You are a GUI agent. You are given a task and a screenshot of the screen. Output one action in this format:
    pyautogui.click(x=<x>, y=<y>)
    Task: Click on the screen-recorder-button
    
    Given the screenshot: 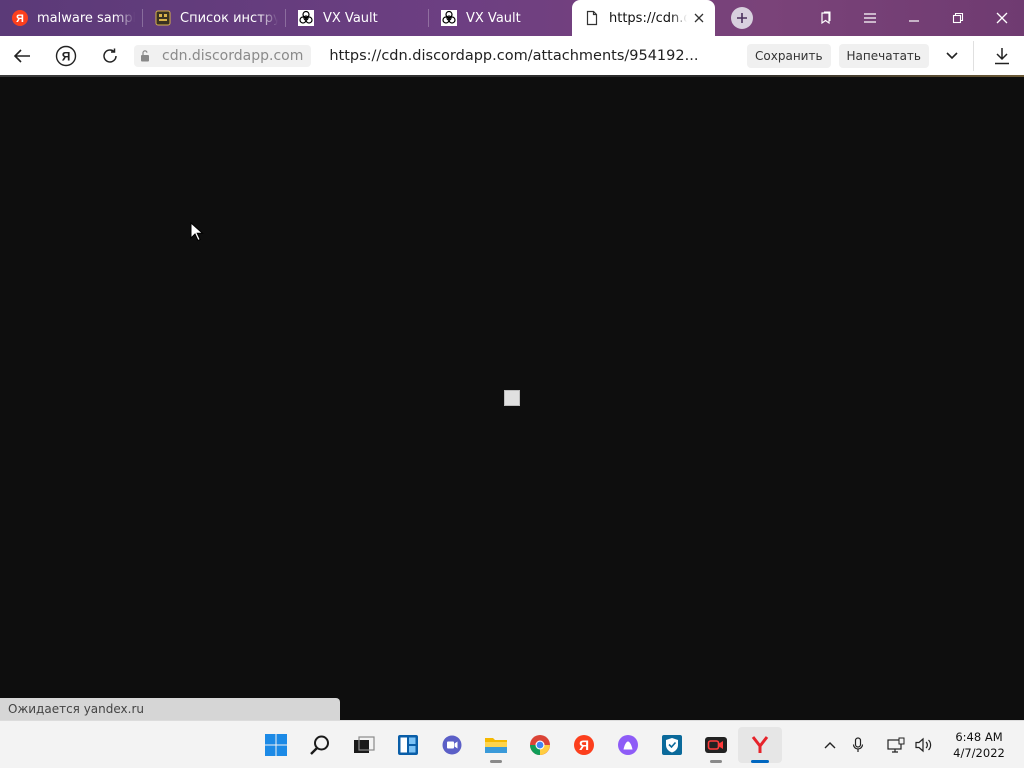 What is the action you would take?
    pyautogui.click(x=716, y=745)
    